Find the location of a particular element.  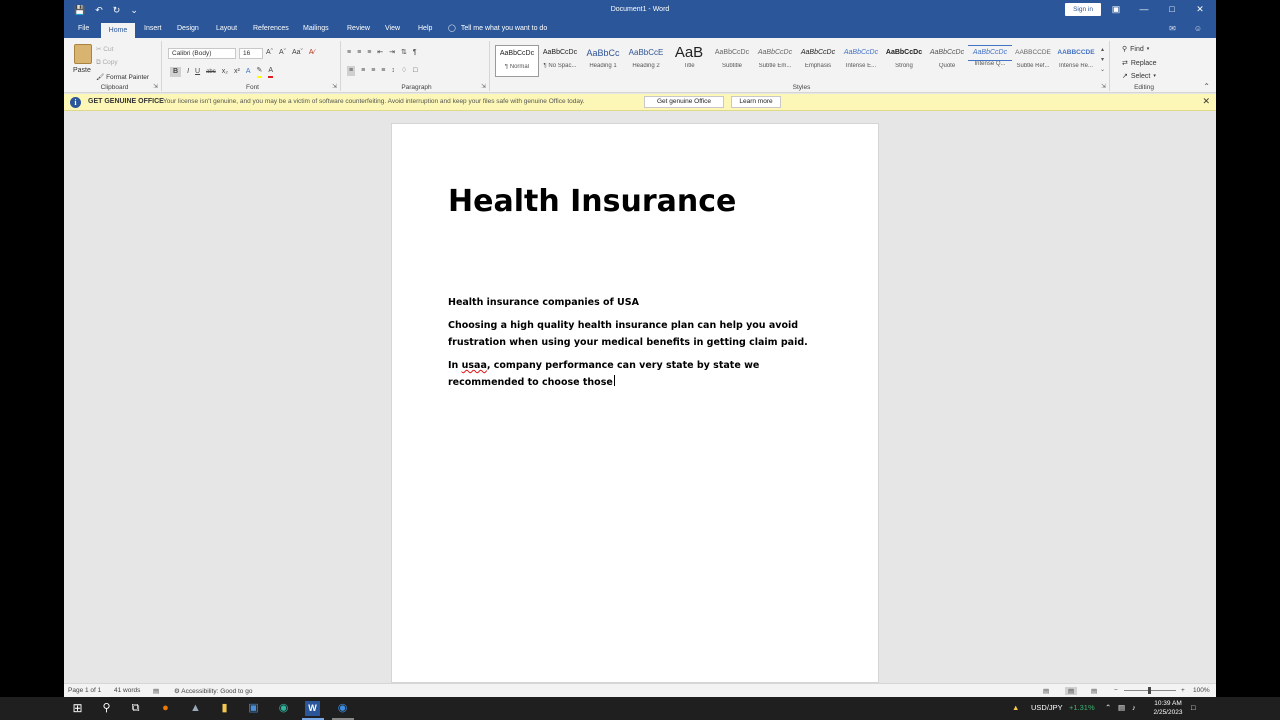

decrease-indent-icon: ⇤ is located at coordinates (380, 53).